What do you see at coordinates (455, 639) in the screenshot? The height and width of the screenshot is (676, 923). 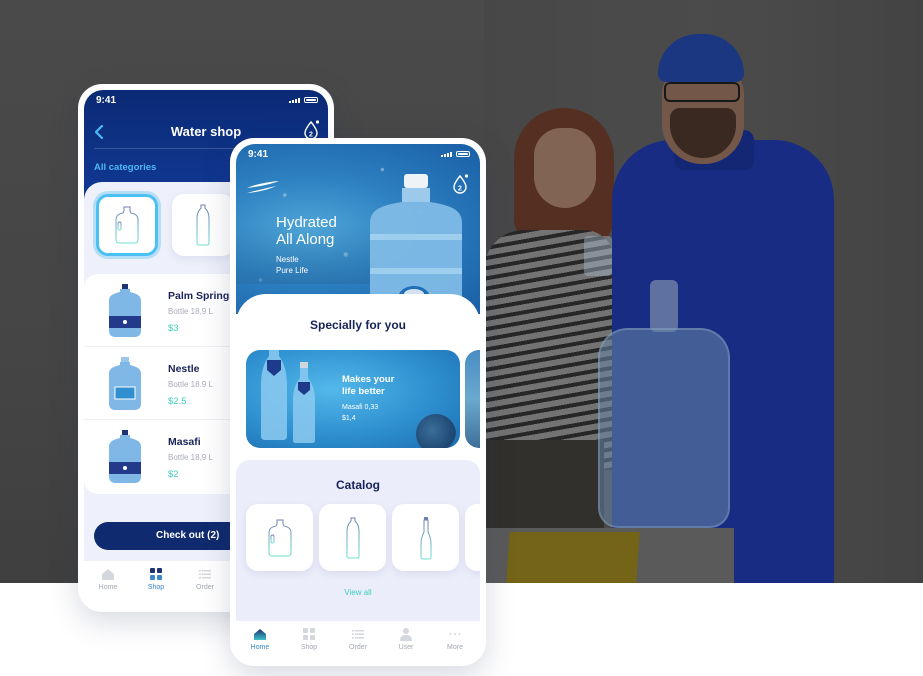 I see `nav-more: More` at bounding box center [455, 639].